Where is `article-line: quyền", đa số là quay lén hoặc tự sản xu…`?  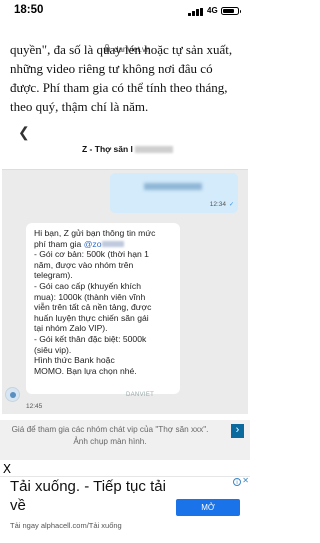 article-line: quyền", đa số là quay lén hoặc tự sản xu… is located at coordinates (121, 49).